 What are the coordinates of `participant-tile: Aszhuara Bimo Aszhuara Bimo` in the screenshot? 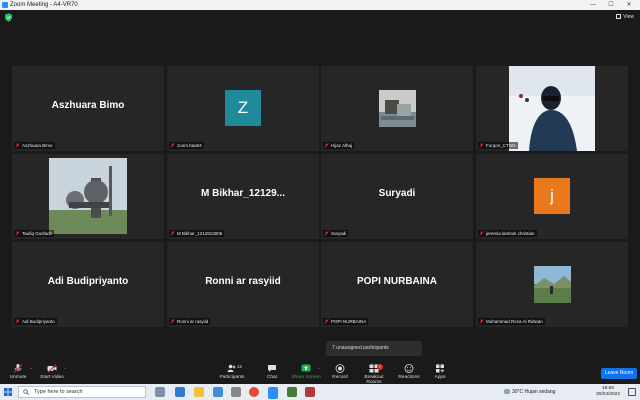 It's located at (88, 108).